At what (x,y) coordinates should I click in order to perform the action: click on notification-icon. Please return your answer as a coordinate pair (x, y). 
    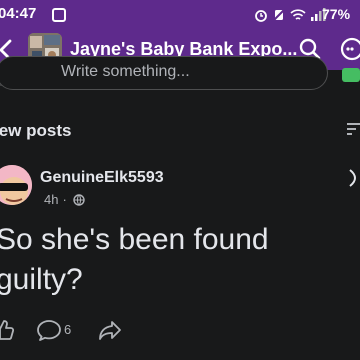
    Looking at the image, I should click on (59, 15).